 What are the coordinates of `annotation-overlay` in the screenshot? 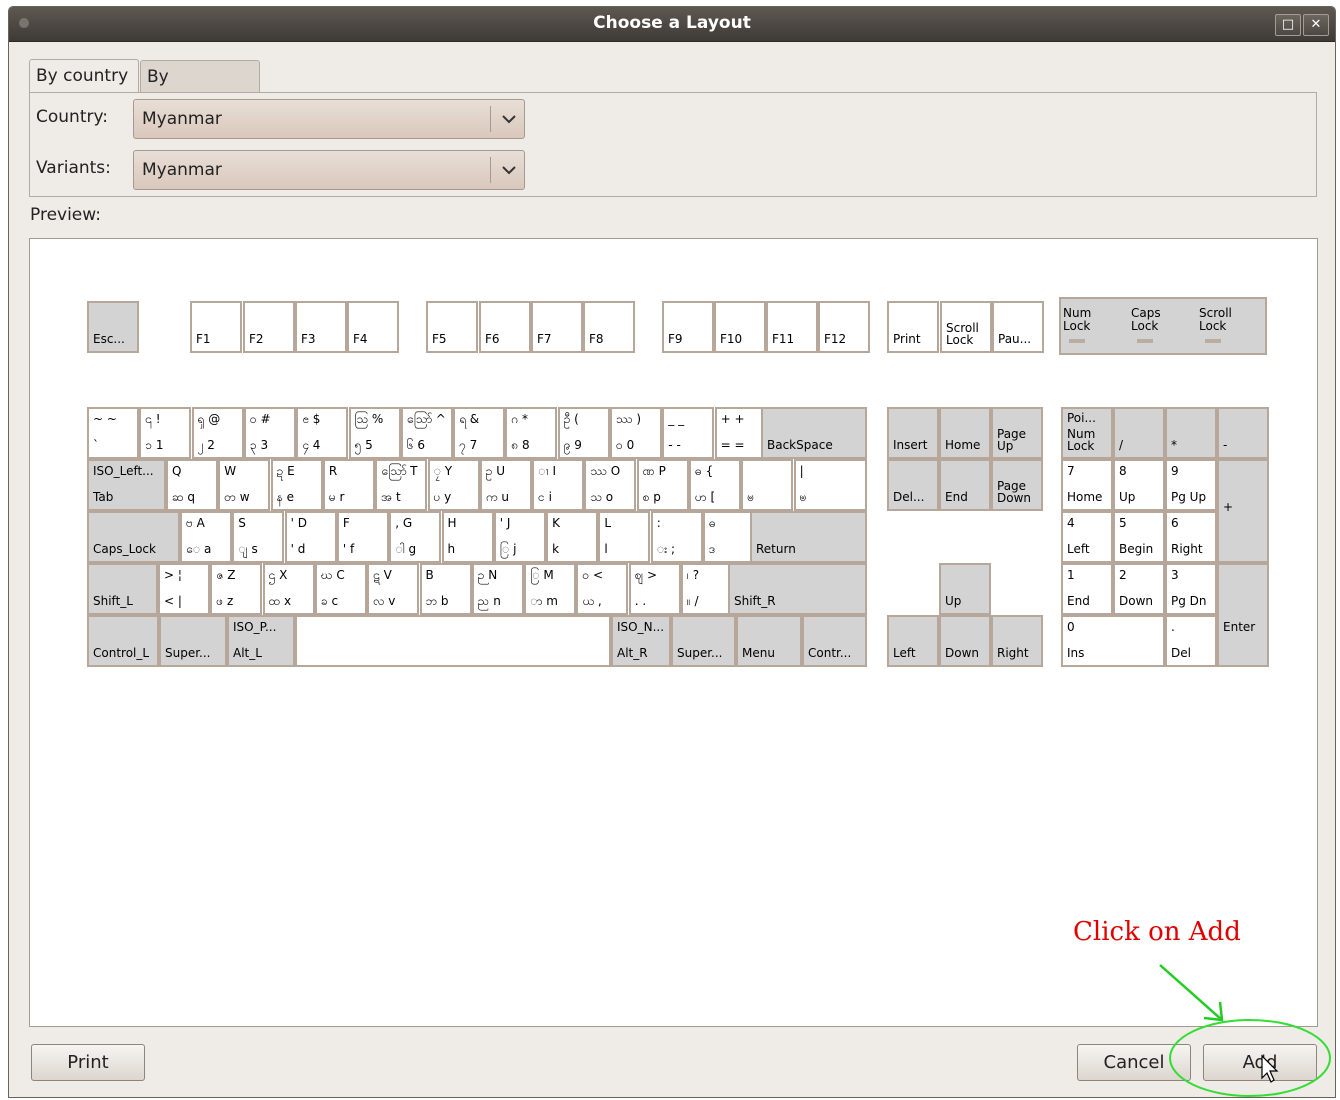 It's located at (1245, 1030).